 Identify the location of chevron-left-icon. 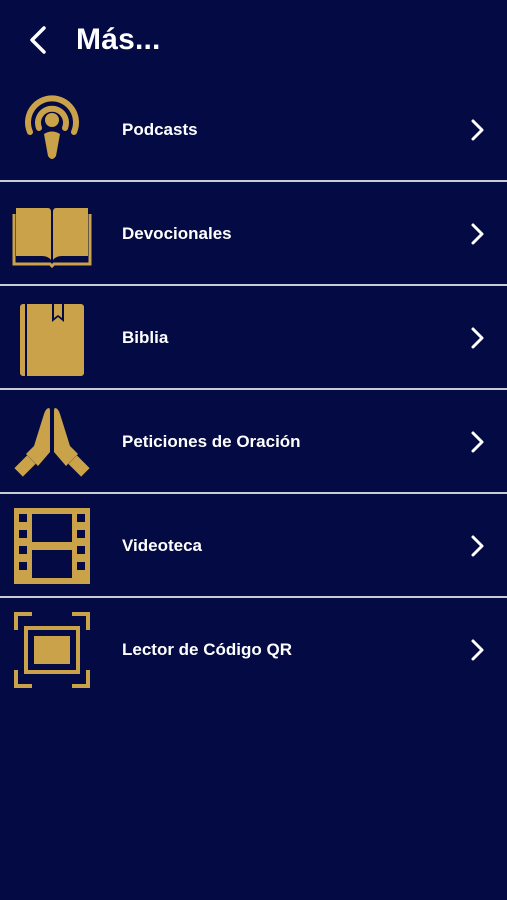
(38, 40).